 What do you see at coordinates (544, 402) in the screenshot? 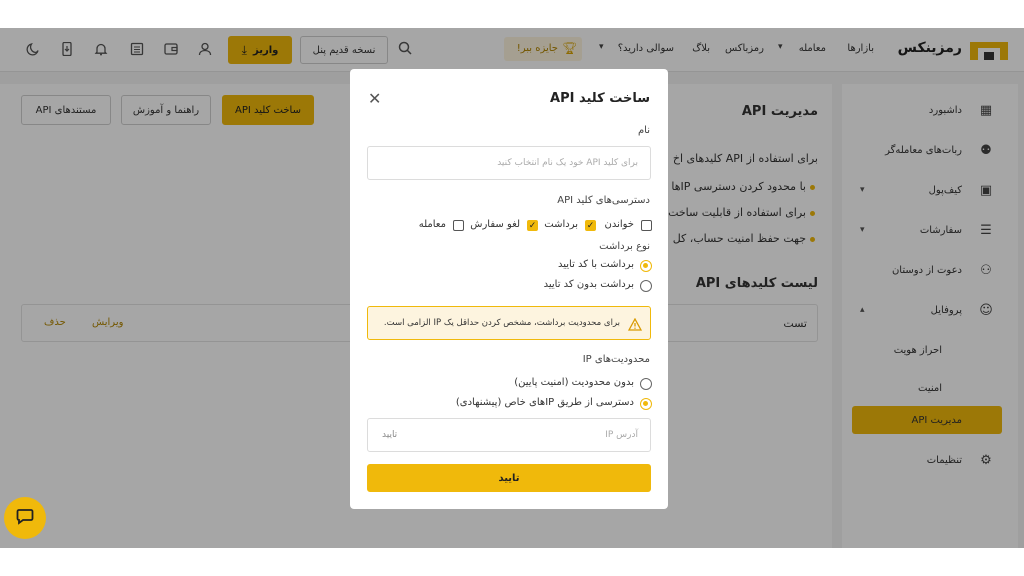
I see `radio-label: دسترسی از طریق IPهای خاص (پیشنهادی)` at bounding box center [544, 402].